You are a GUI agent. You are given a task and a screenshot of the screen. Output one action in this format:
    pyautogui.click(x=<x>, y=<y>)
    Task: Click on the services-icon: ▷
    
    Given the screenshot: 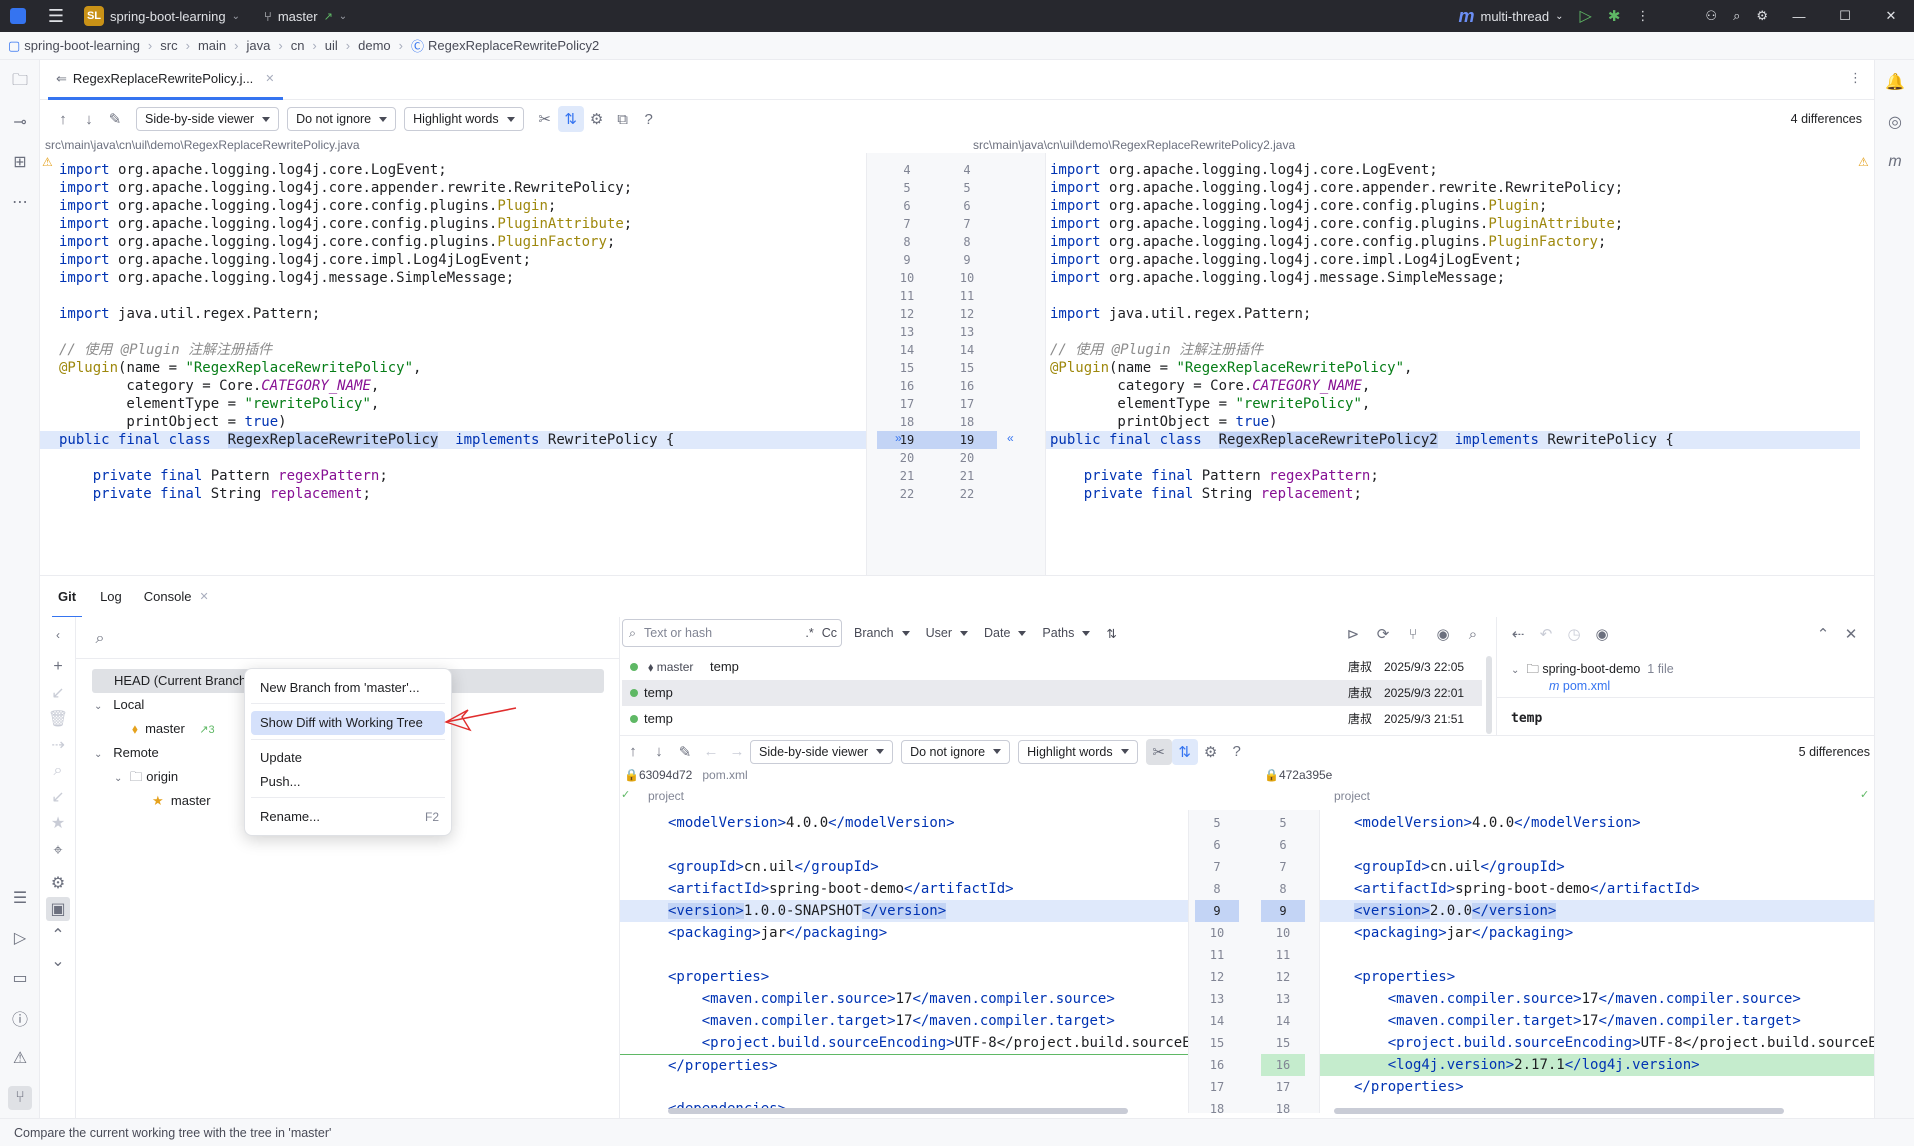 What is the action you would take?
    pyautogui.click(x=20, y=938)
    